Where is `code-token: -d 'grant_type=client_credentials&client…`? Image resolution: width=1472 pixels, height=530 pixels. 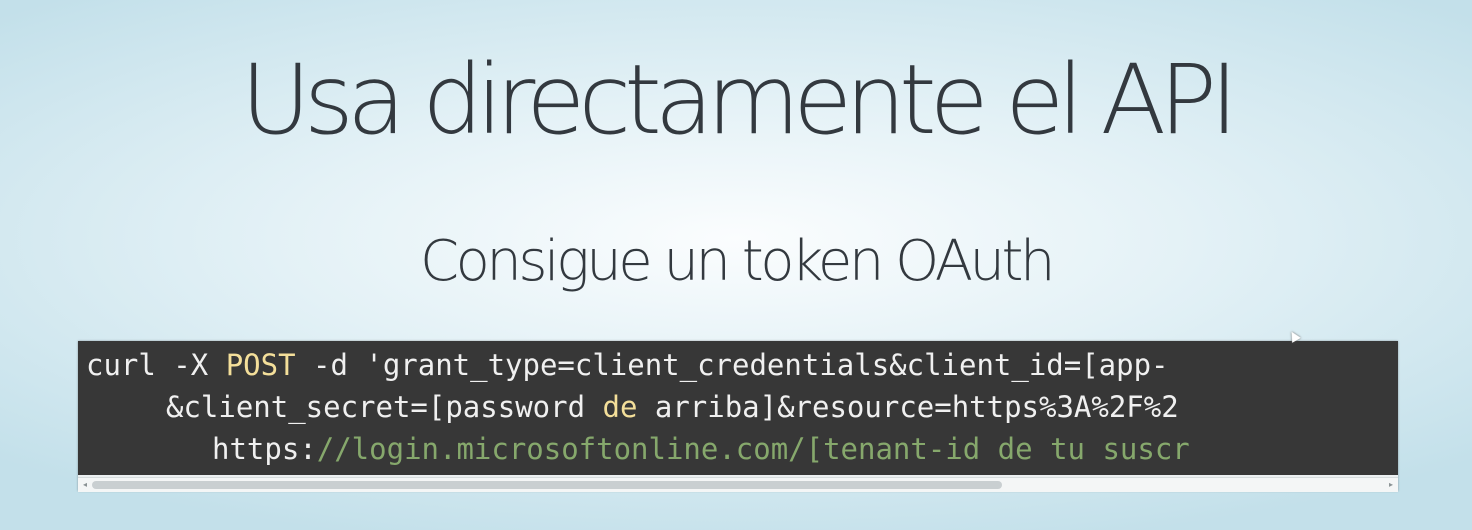 code-token: -d 'grant_type=client_credentials&client… is located at coordinates (732, 365).